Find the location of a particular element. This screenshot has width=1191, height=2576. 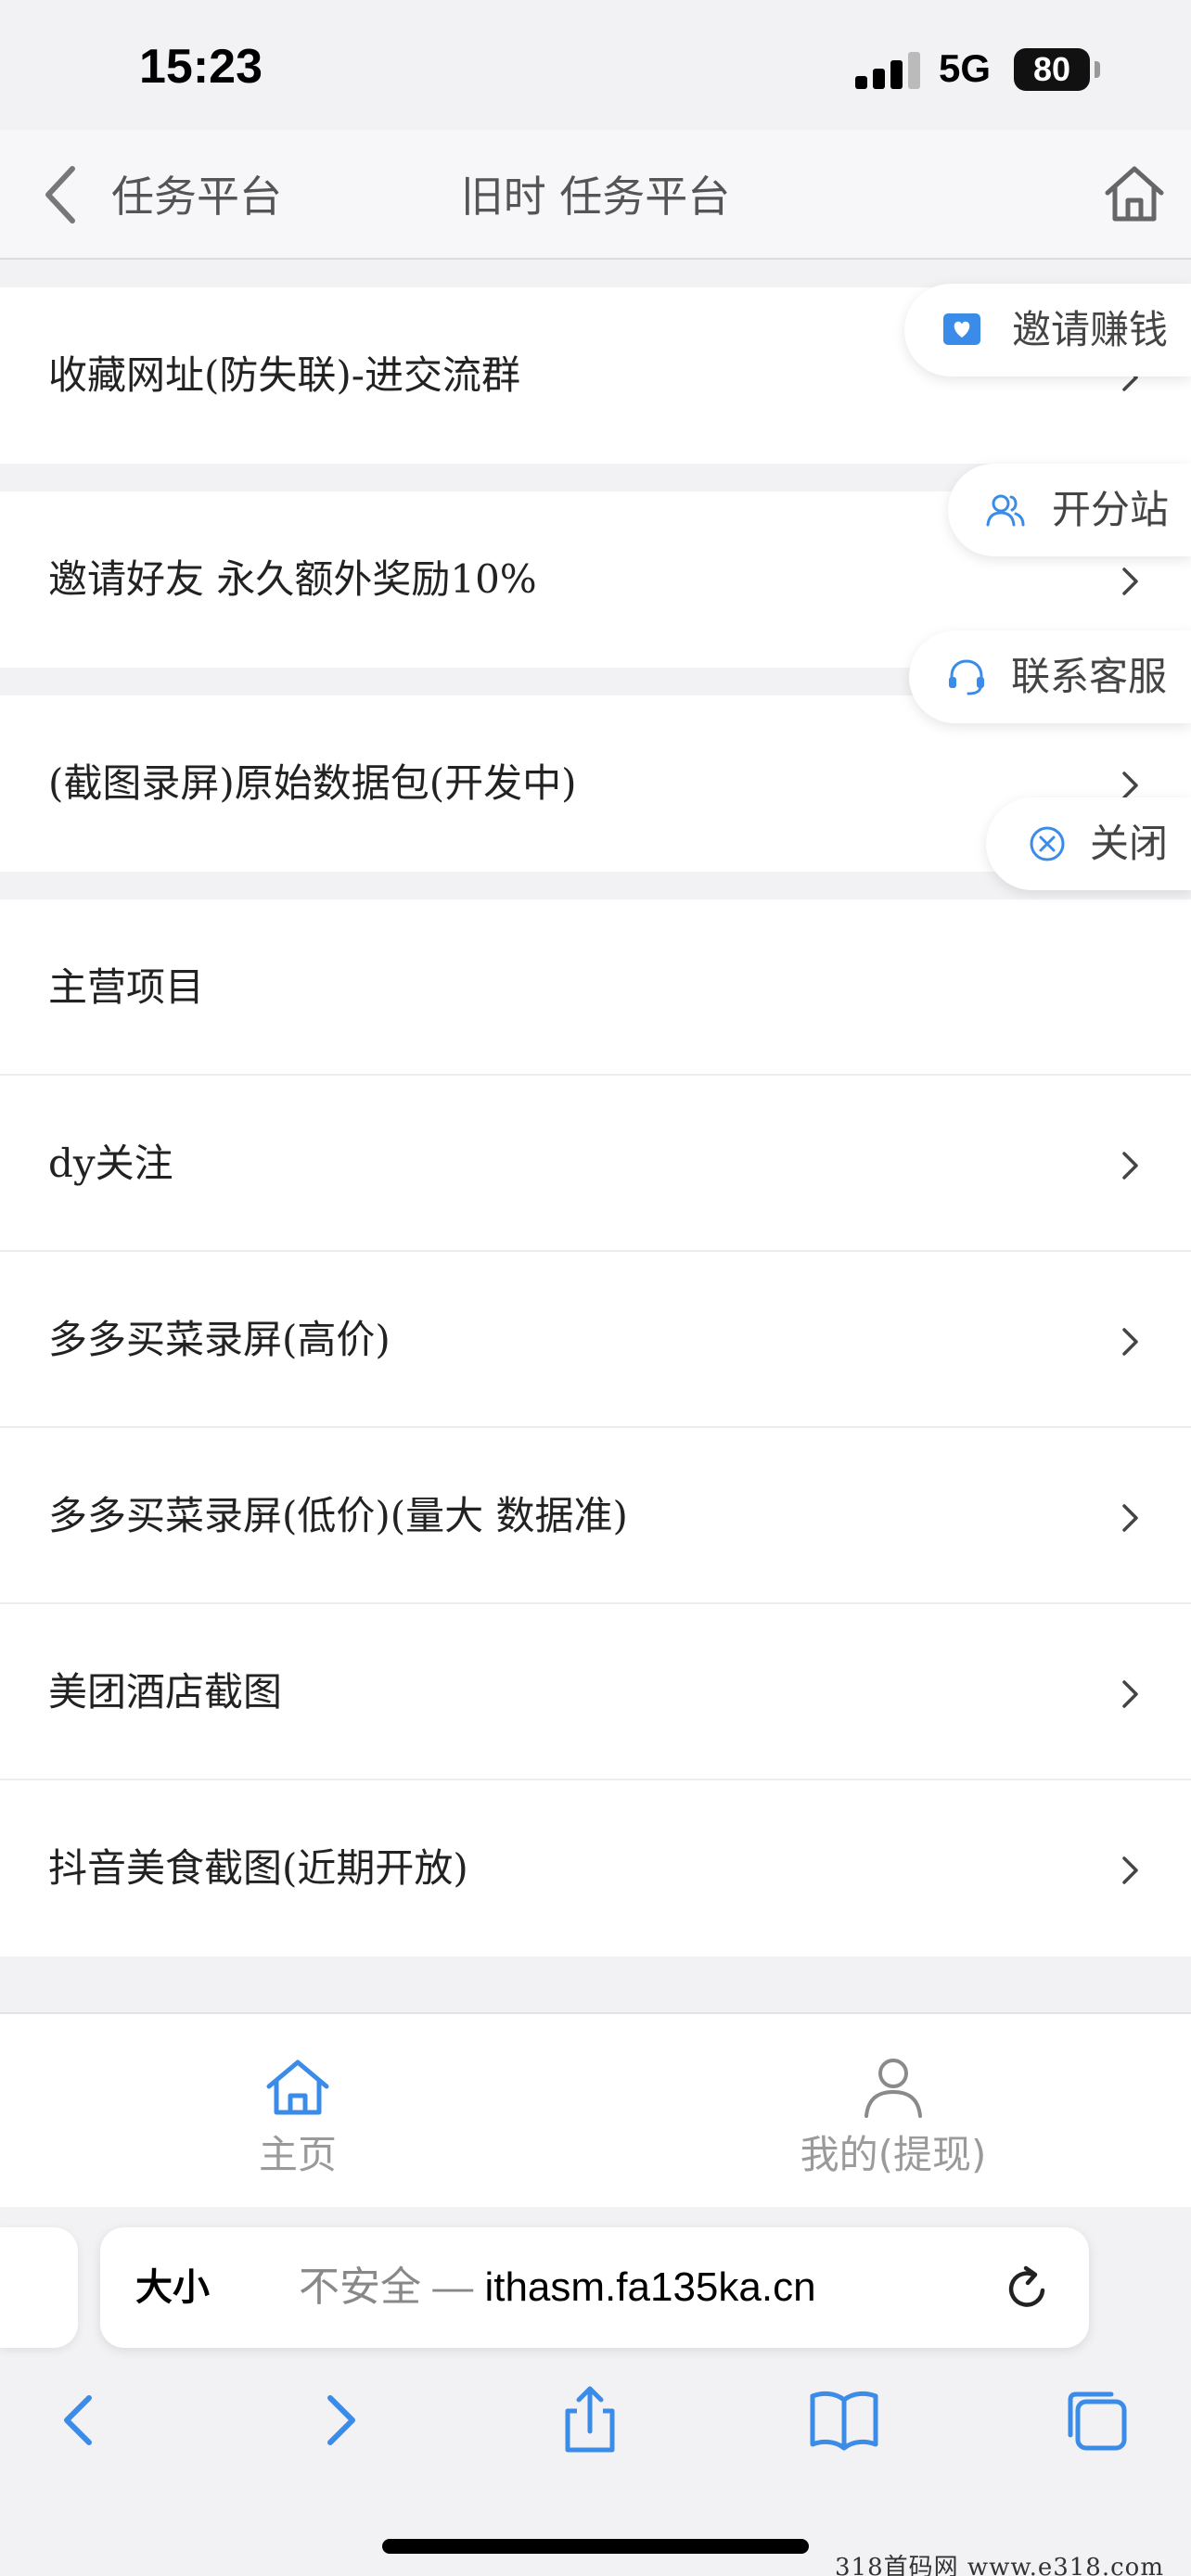

home-indicator is located at coordinates (595, 2546).